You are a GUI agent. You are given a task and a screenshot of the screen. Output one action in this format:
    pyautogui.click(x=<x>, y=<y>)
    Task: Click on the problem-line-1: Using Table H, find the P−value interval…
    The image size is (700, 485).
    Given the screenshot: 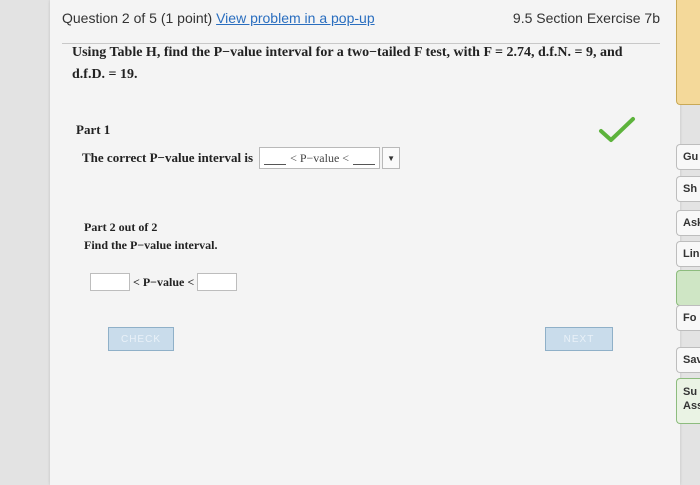 What is the action you would take?
    pyautogui.click(x=347, y=52)
    